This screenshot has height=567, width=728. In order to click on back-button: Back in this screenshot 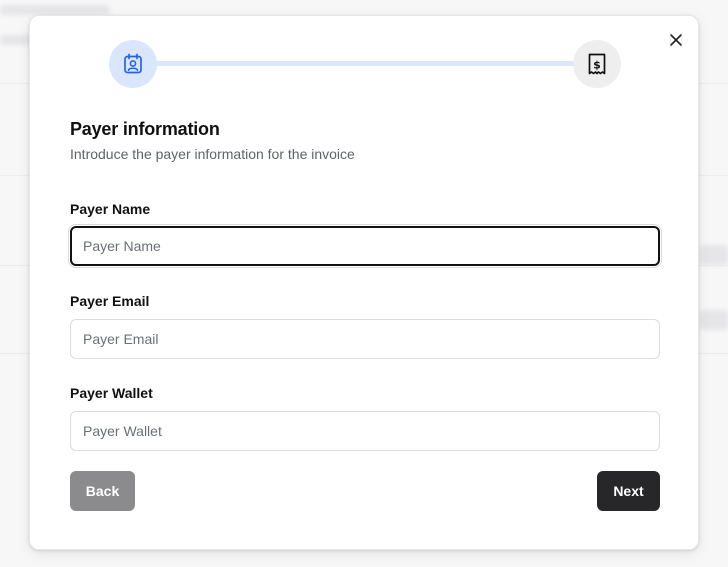, I will do `click(102, 491)`.